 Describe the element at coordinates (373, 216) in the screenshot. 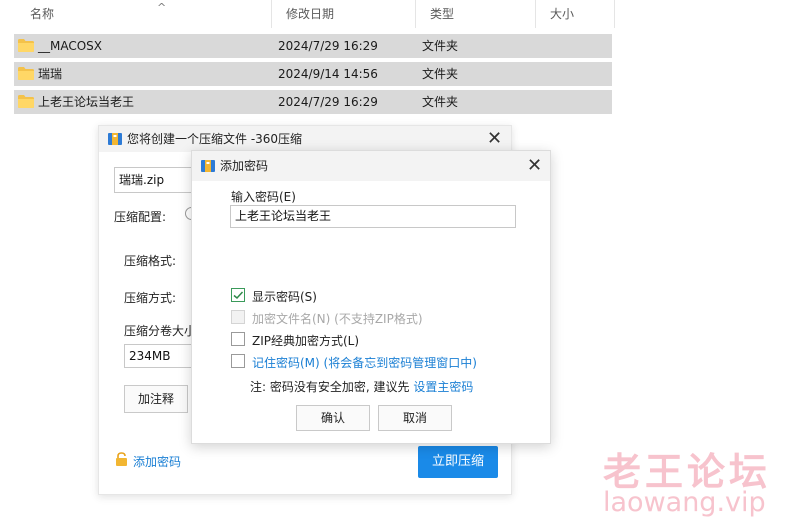

I see `password-input: 上老王论坛当老王` at that location.